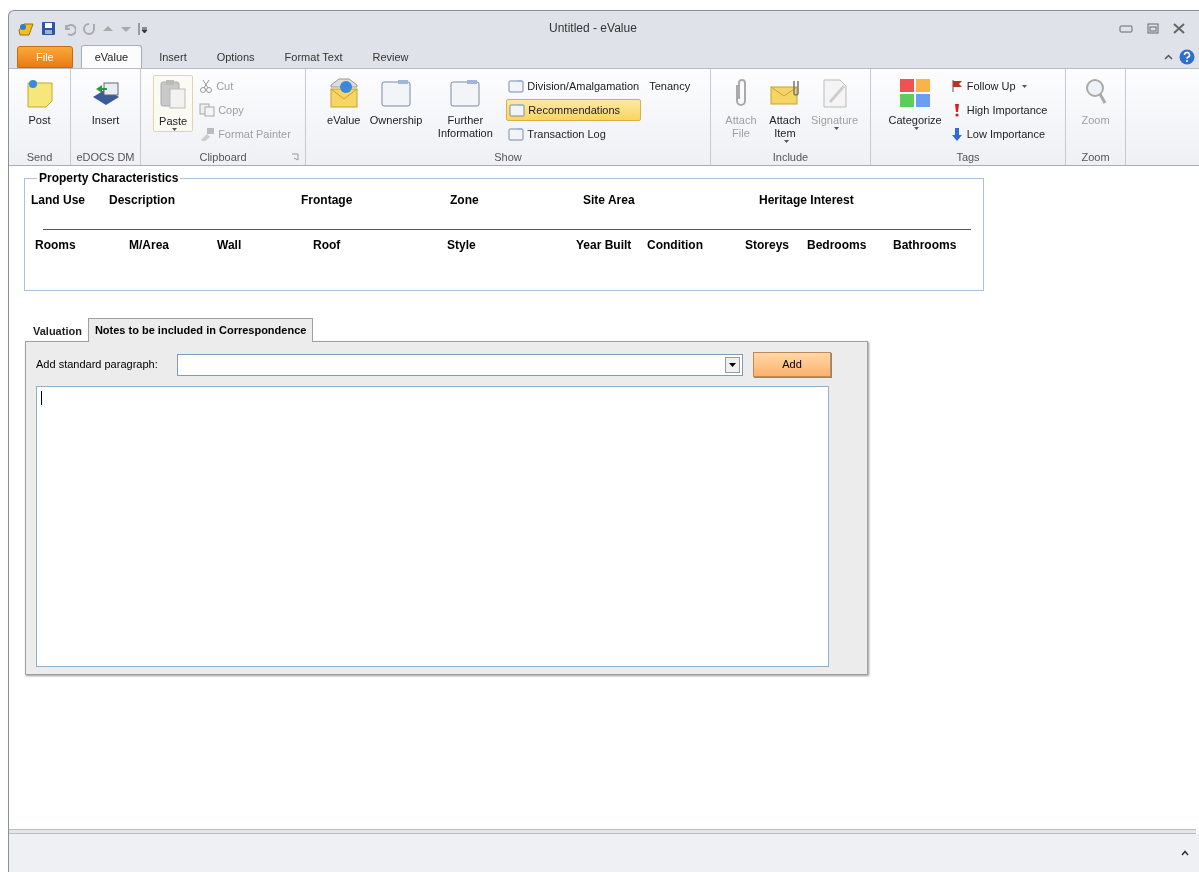 This screenshot has width=1199, height=872. I want to click on ribbon-button: Post, so click(39, 101).